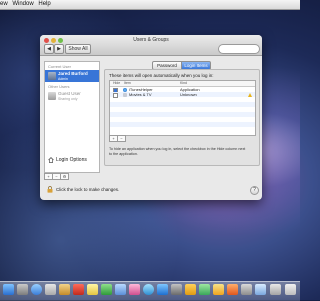  What do you see at coordinates (116, 83) in the screenshot?
I see `column-hide: Hide` at bounding box center [116, 83].